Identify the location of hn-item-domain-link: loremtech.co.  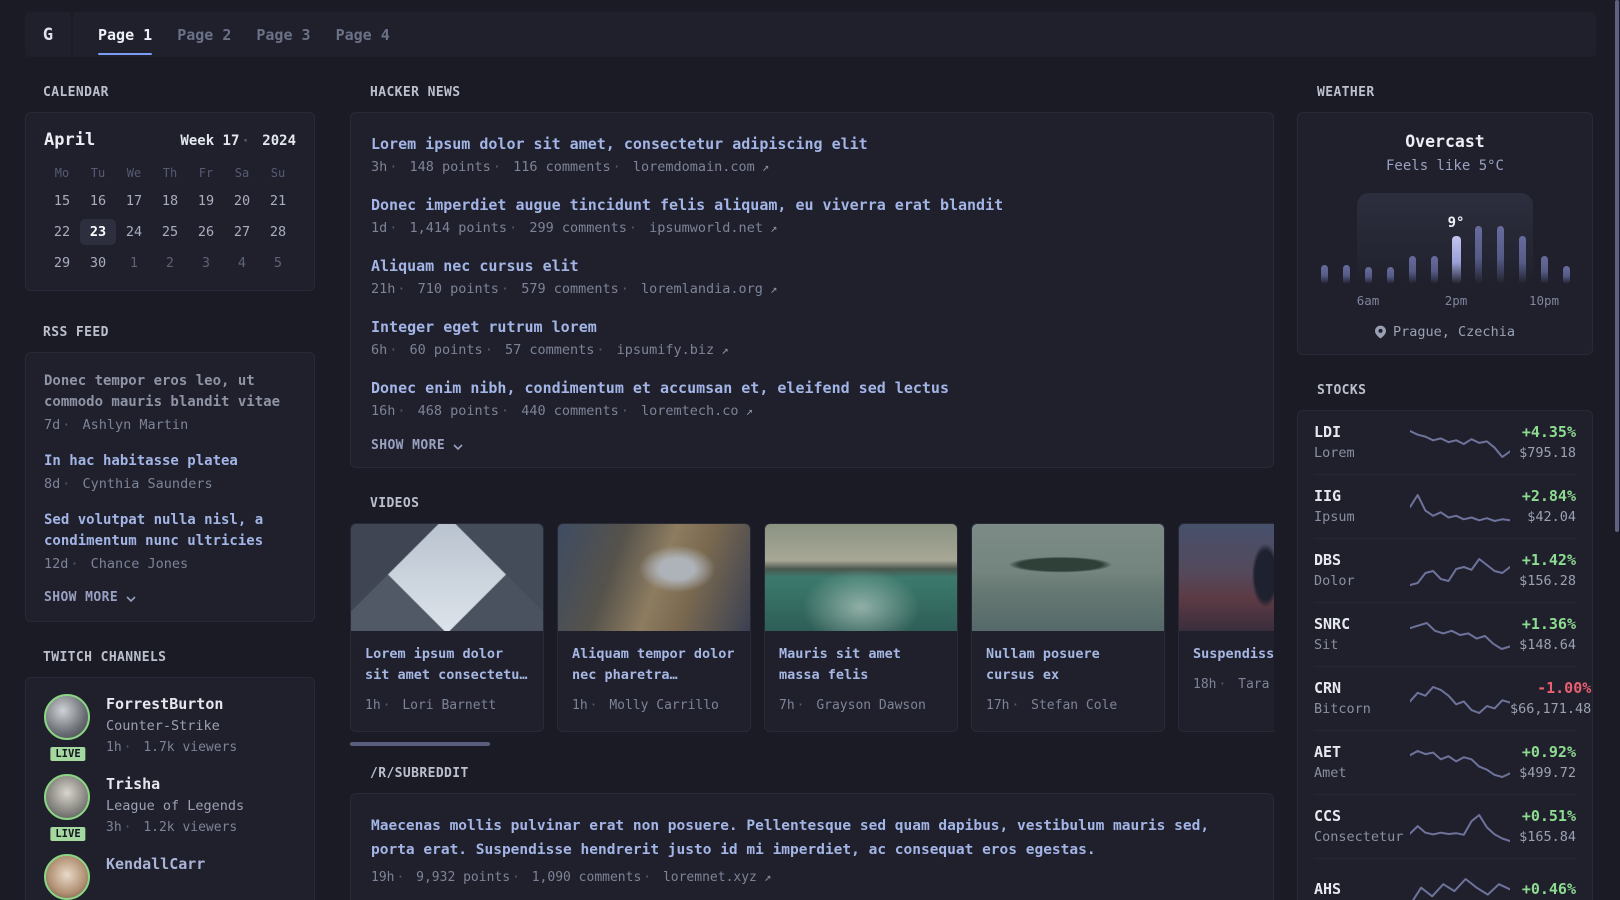
(686, 411).